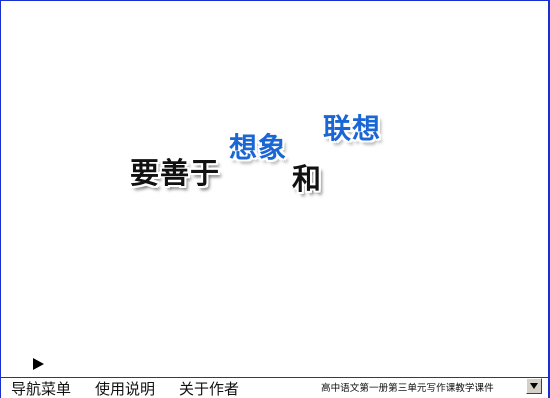 This screenshot has height=398, width=550. What do you see at coordinates (41, 389) in the screenshot?
I see `nav-menu-link: 导航菜单` at bounding box center [41, 389].